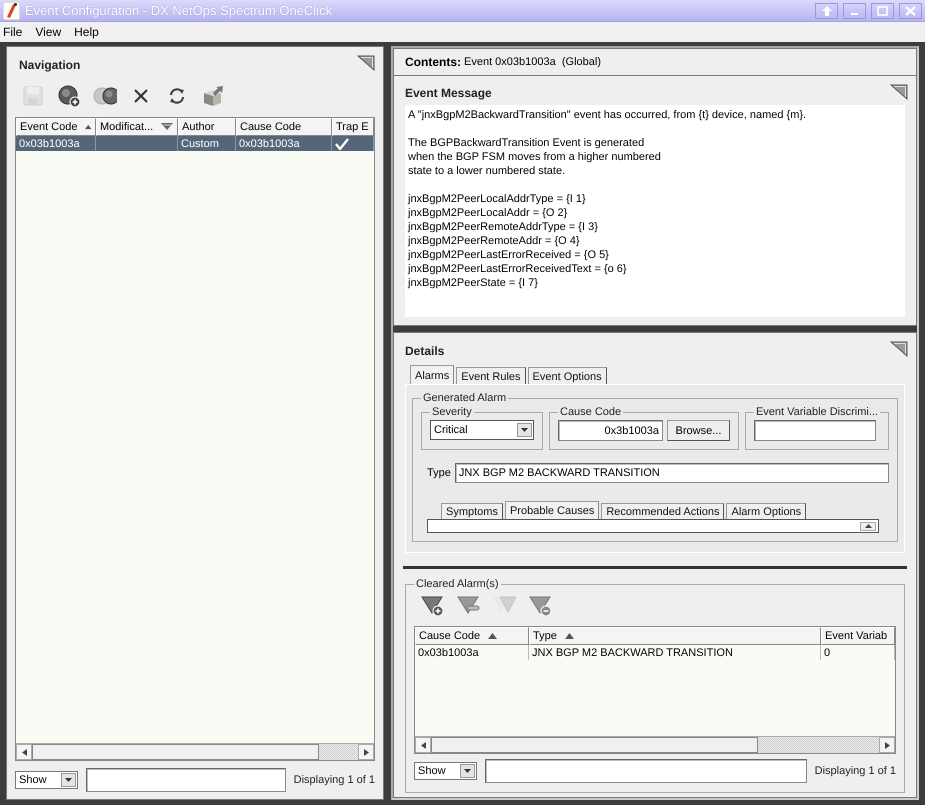 The height and width of the screenshot is (805, 925). What do you see at coordinates (608, 115) in the screenshot?
I see `message-paragraph: A "jnxBgpM2BackwardTransition" event has occurred, from {t} device, named {m}.` at bounding box center [608, 115].